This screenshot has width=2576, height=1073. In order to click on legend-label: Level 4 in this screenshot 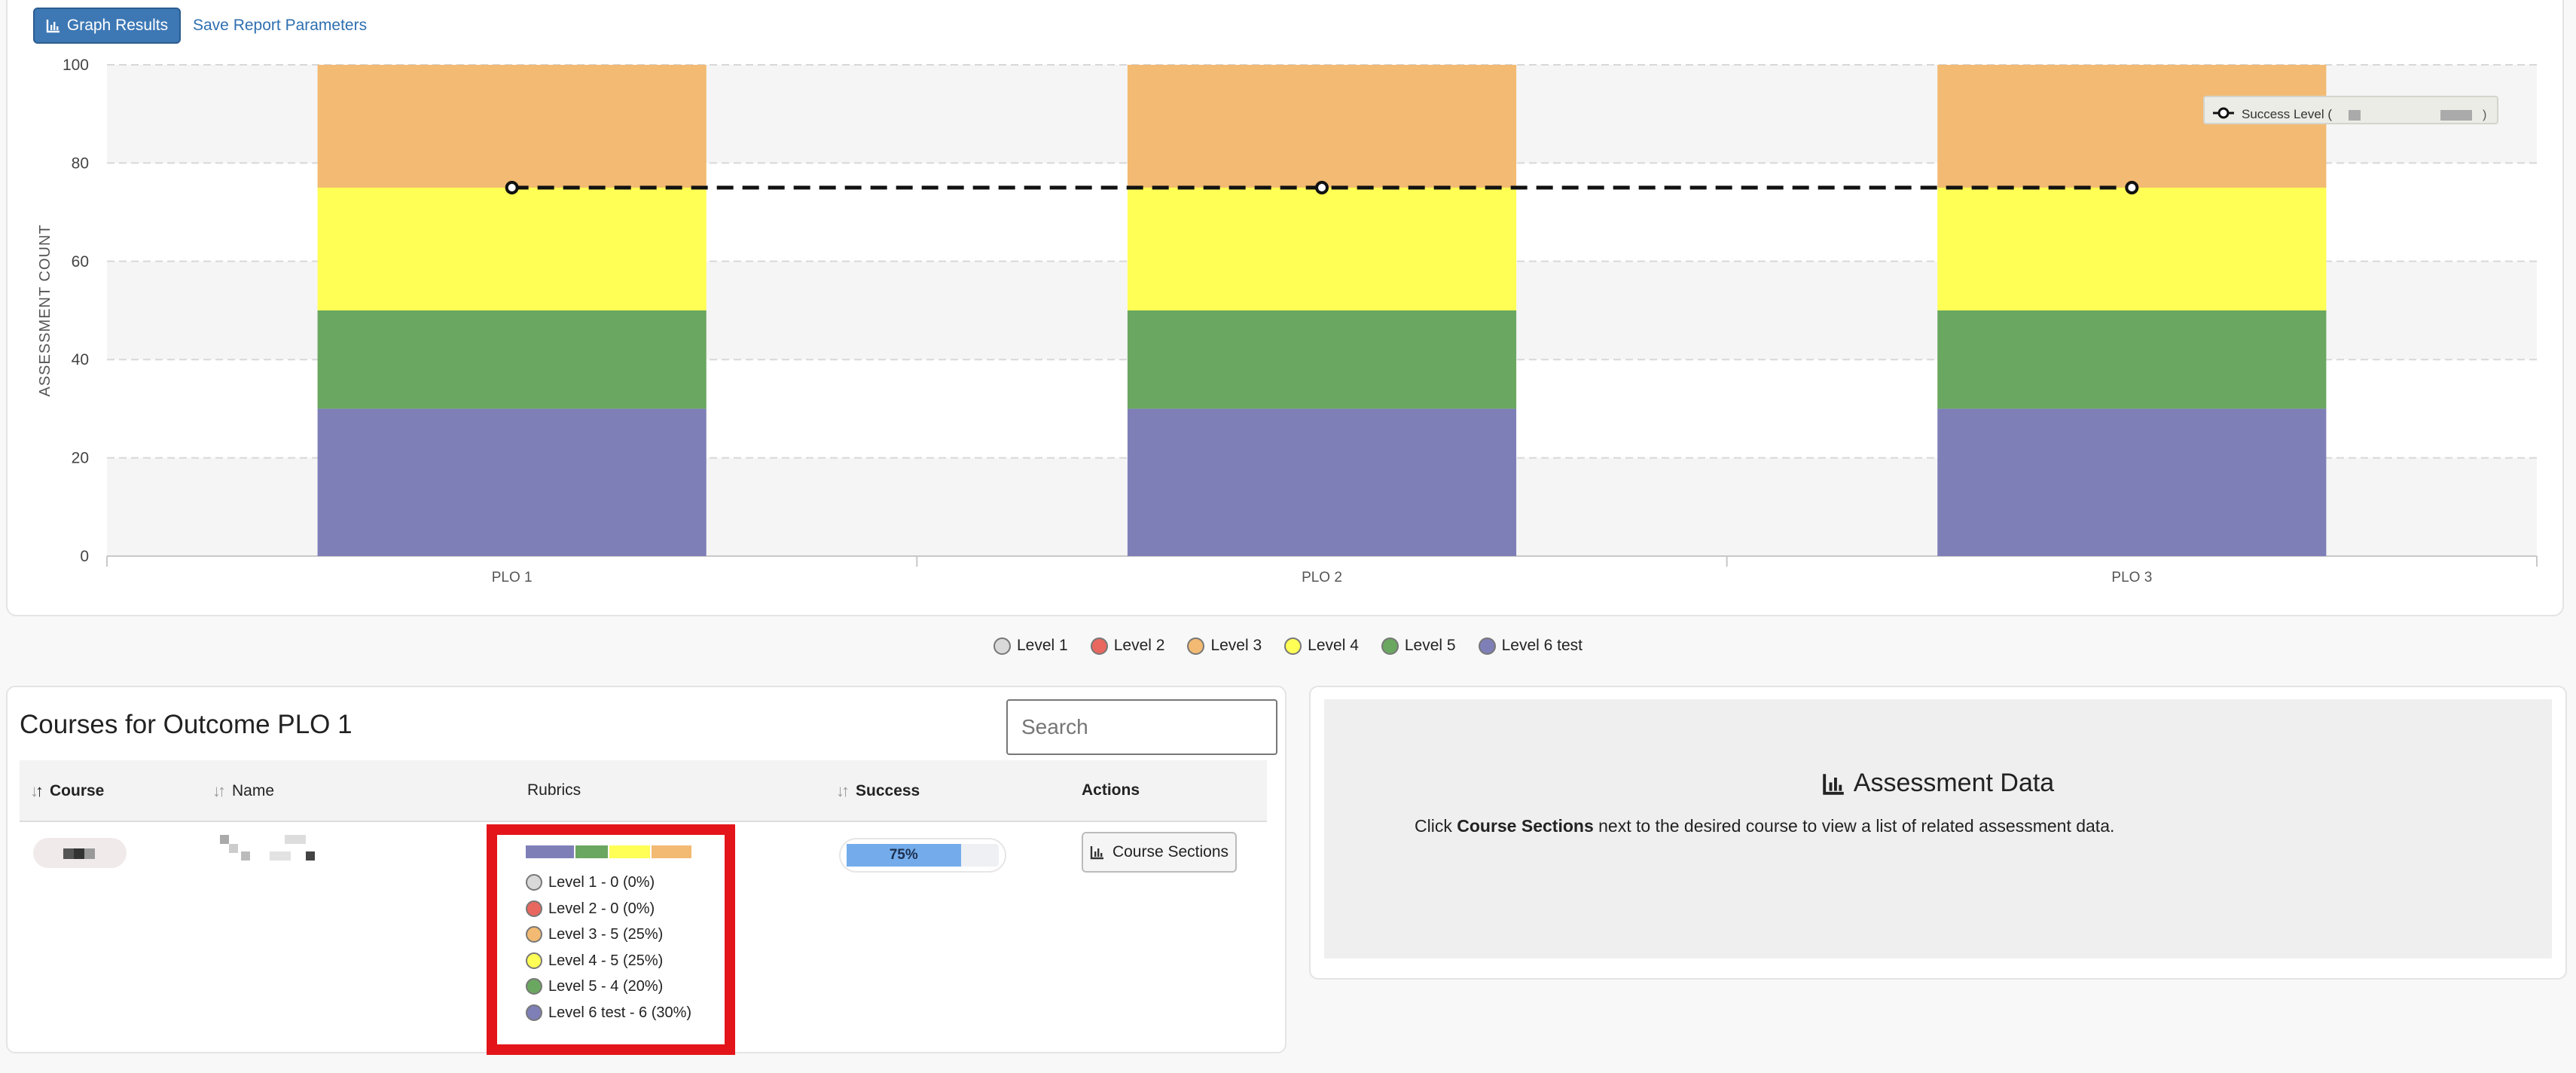, I will do `click(1334, 645)`.